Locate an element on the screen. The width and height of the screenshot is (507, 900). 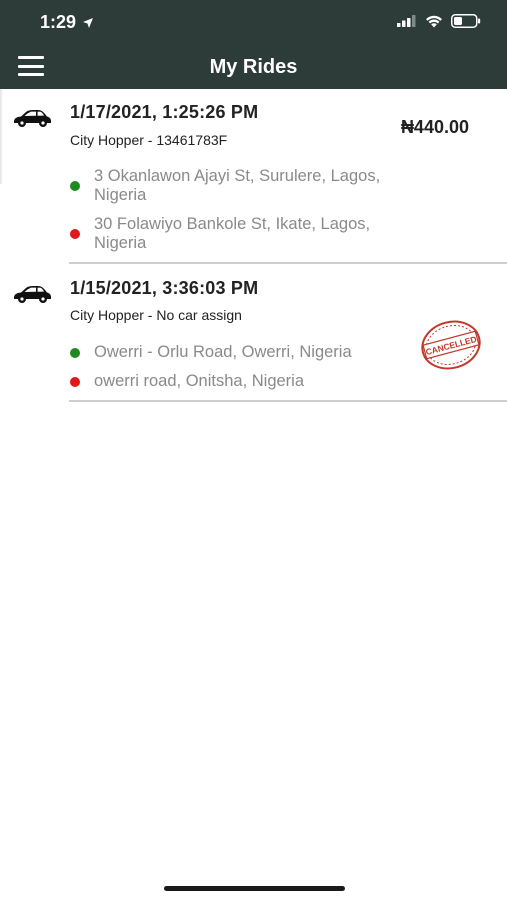
battery-icon is located at coordinates (466, 21).